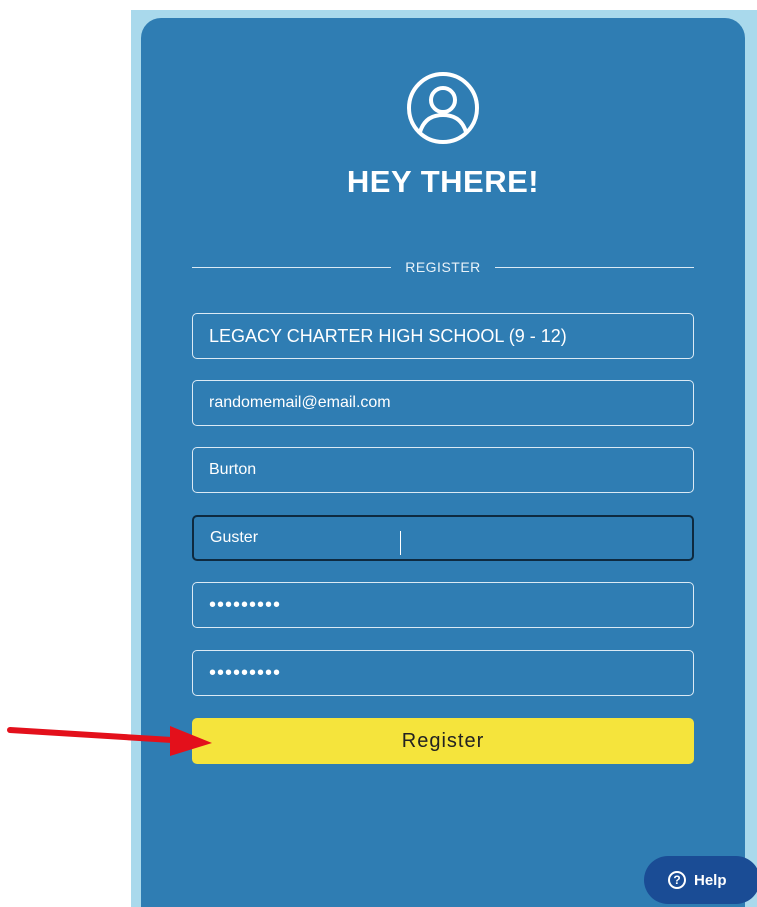 The image size is (757, 907). I want to click on divider-line-right, so click(594, 267).